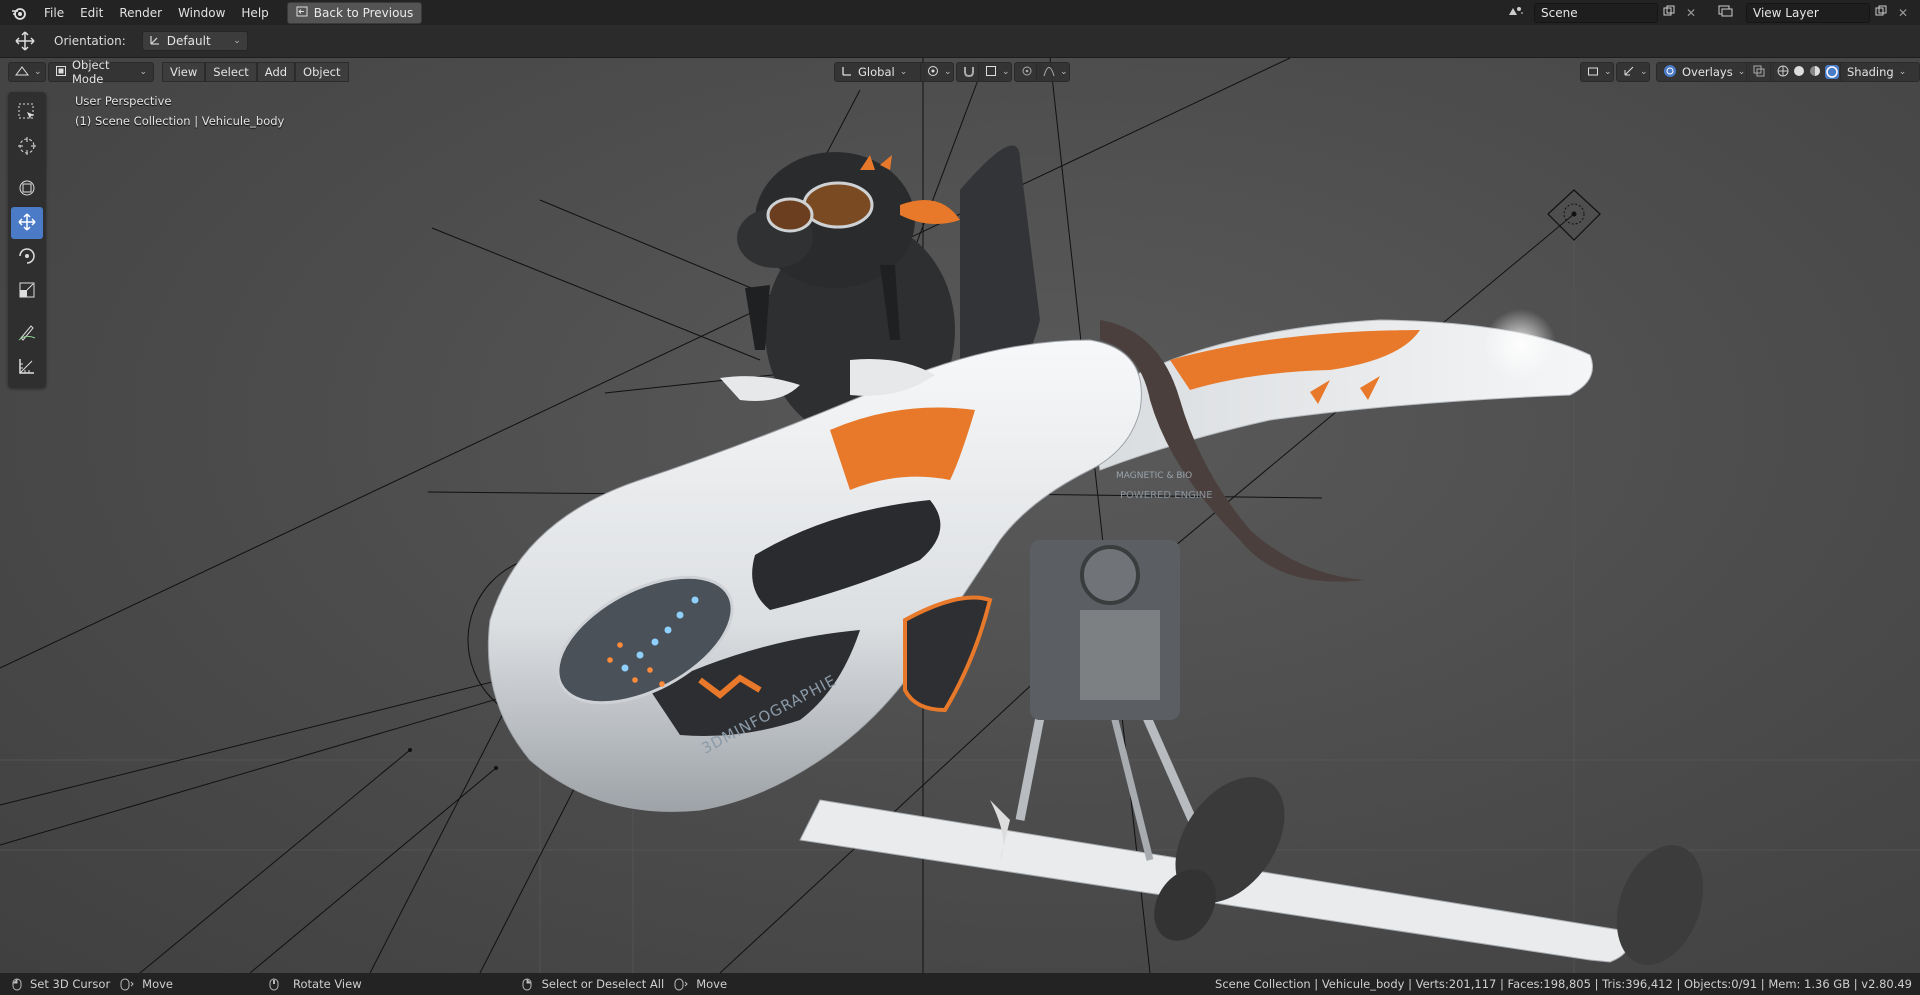  I want to click on tool-measure, so click(27, 367).